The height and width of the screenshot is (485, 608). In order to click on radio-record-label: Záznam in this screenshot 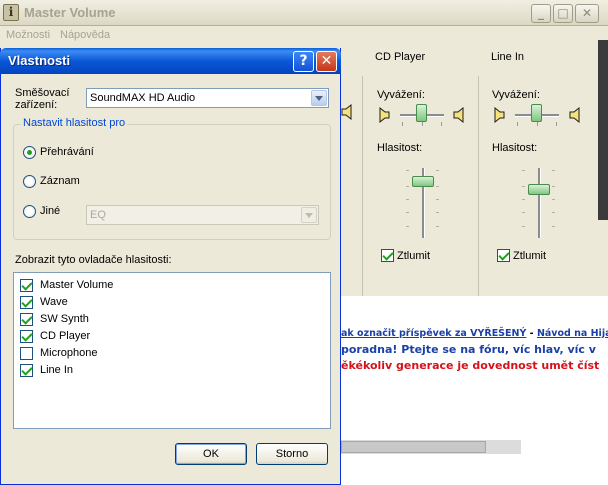, I will do `click(60, 181)`.